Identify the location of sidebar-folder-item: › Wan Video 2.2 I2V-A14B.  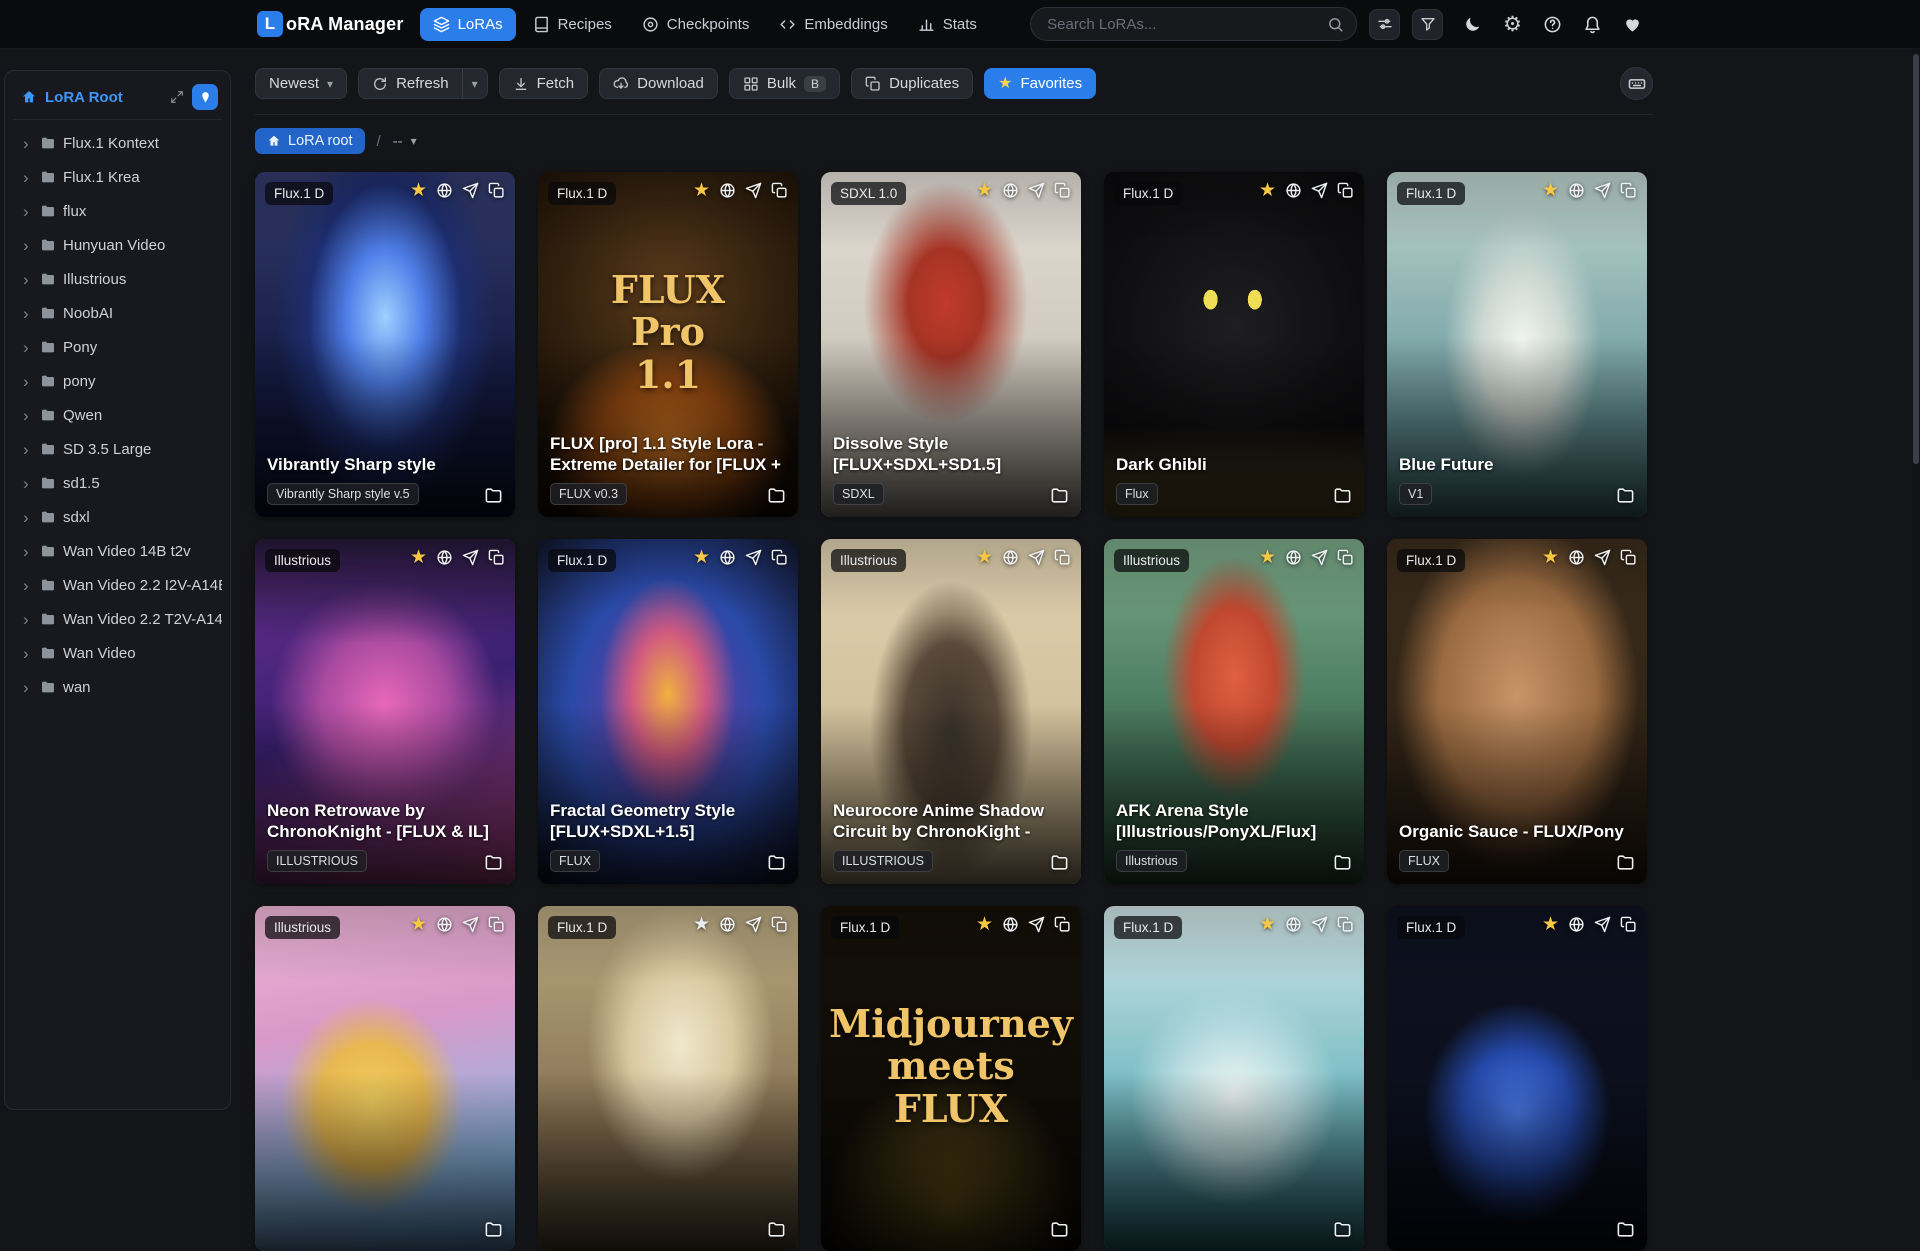
(117, 585).